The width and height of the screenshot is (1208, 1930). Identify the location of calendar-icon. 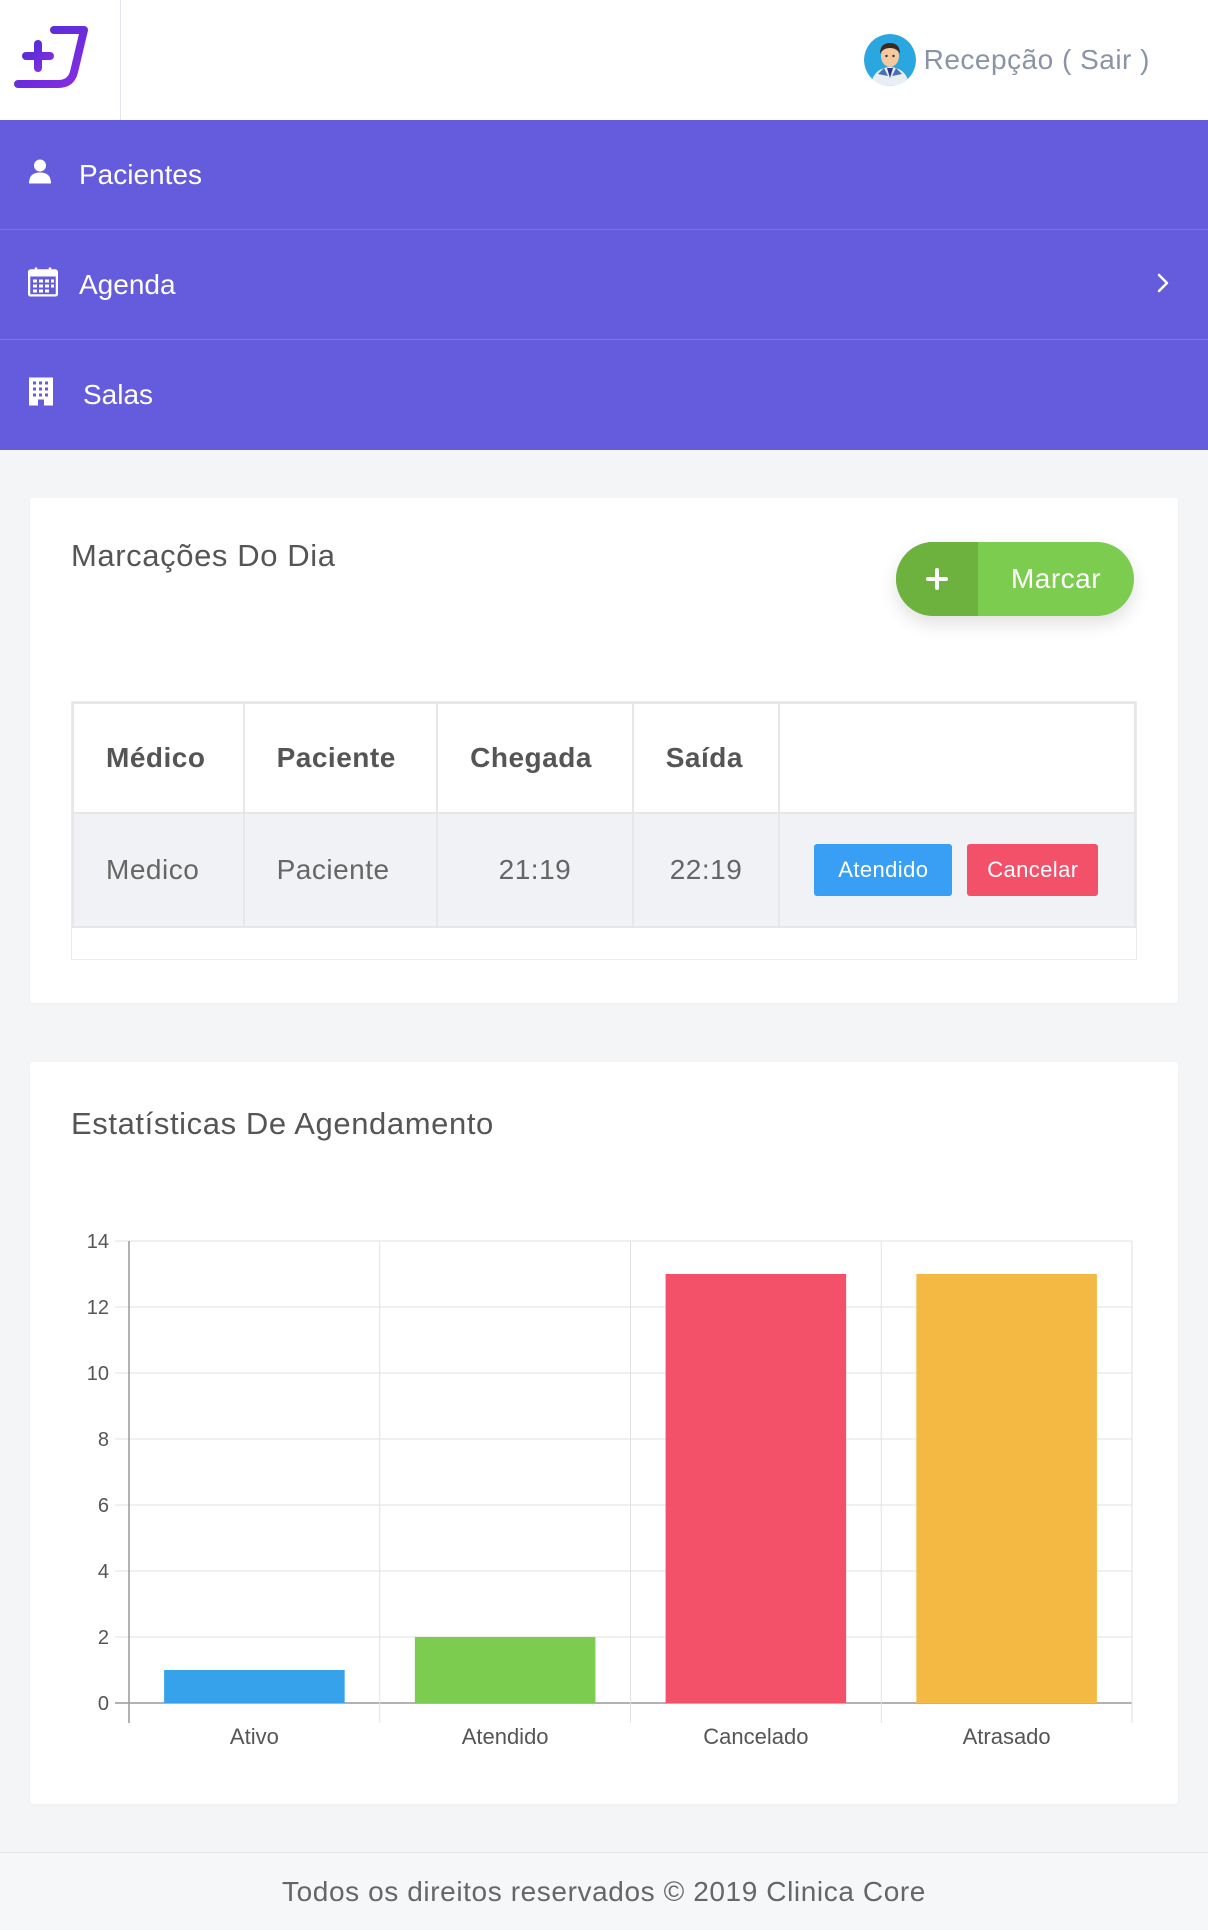
(43, 284).